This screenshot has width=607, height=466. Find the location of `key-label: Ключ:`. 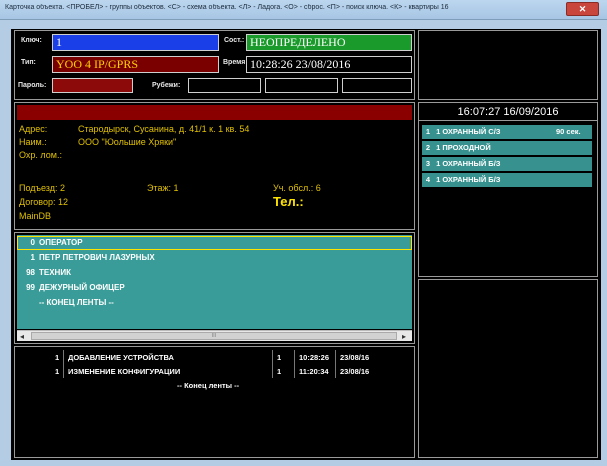

key-label: Ключ: is located at coordinates (31, 40).